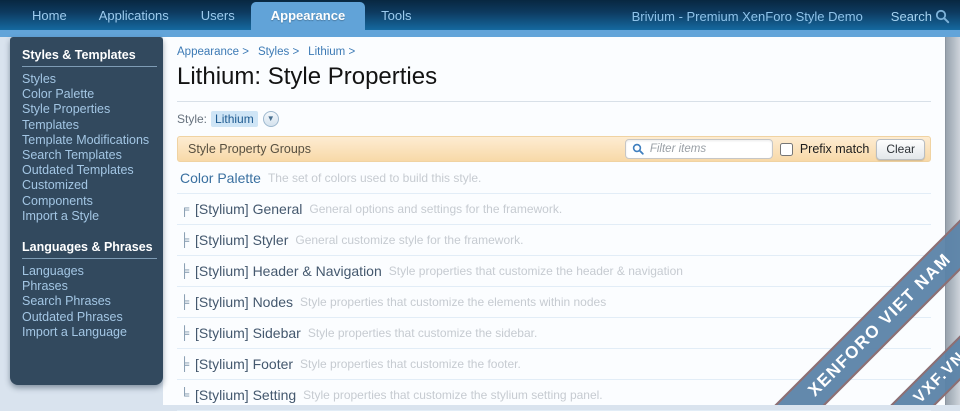  Describe the element at coordinates (89, 317) in the screenshot. I see `sidebar-item: Outdated Phrases` at that location.